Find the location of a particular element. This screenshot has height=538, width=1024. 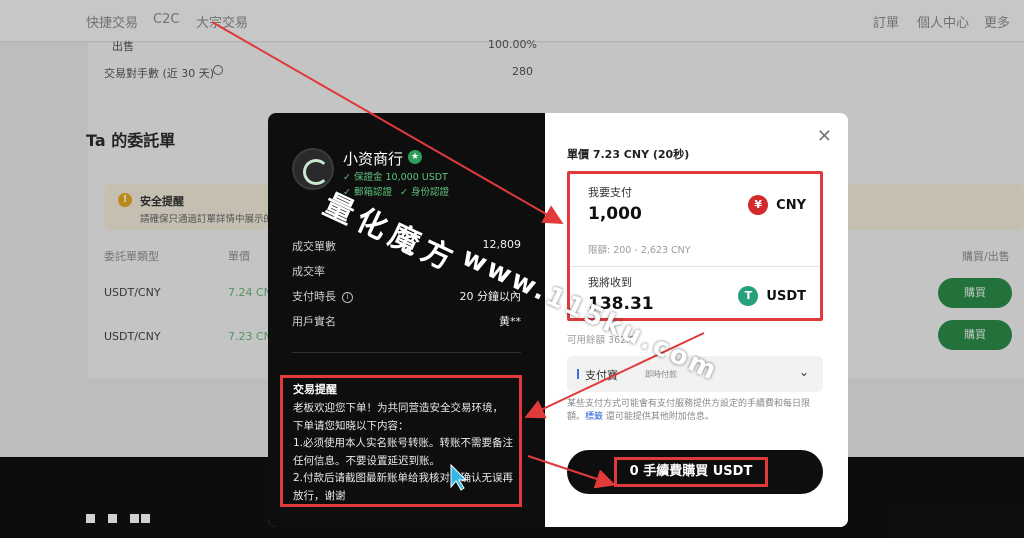

notice-line: 下单请您知晓以下内容： is located at coordinates (351, 425).